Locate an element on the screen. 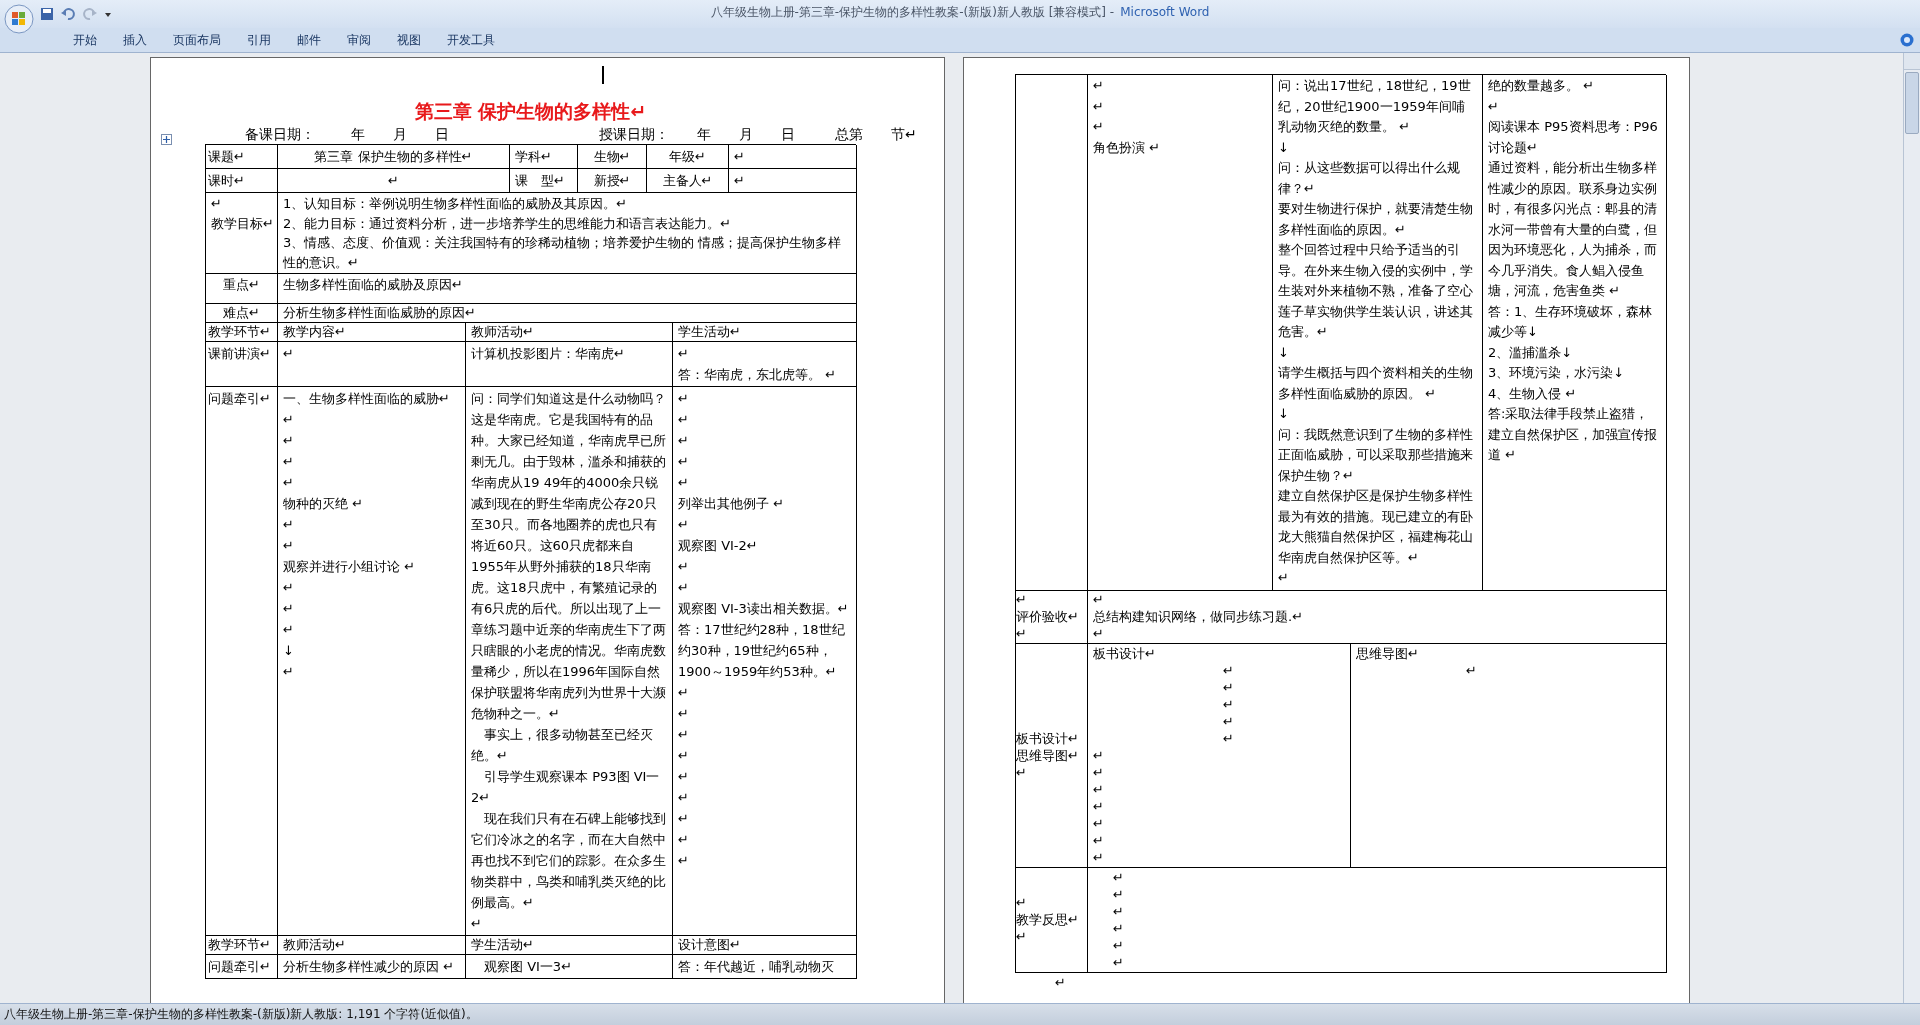 Image resolution: width=1920 pixels, height=1025 pixels. cell-text: 问：同学们知道这是什么动物吗？这是华南虎。它是我国特有的品种。大家已经知道，华南虎早已所剩无几。由于毁林，滥杀和捕获的华南虎从19 49年的4000余只锐减到现在的野生华南虎公存20只至30只。而各地圈养的虎也只有将近60只。这60只虎都来自1955年从野外捕获的18只华南虎。这18只虎中，有繁殖记录的有6只虎的后代。所以出现了上一章练习题中近亲的华南虎生下了两只瞎眼的小老虎的情况。华南虎数量稀少，所以在1996年国际自然保护联盟将华南虎列为世界十大濒危物种之一。↵ is located at coordinates (569, 556).